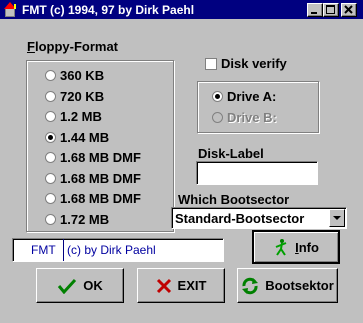 The width and height of the screenshot is (363, 323). What do you see at coordinates (73, 46) in the screenshot?
I see `floppy-format-label: Floppy-Format` at bounding box center [73, 46].